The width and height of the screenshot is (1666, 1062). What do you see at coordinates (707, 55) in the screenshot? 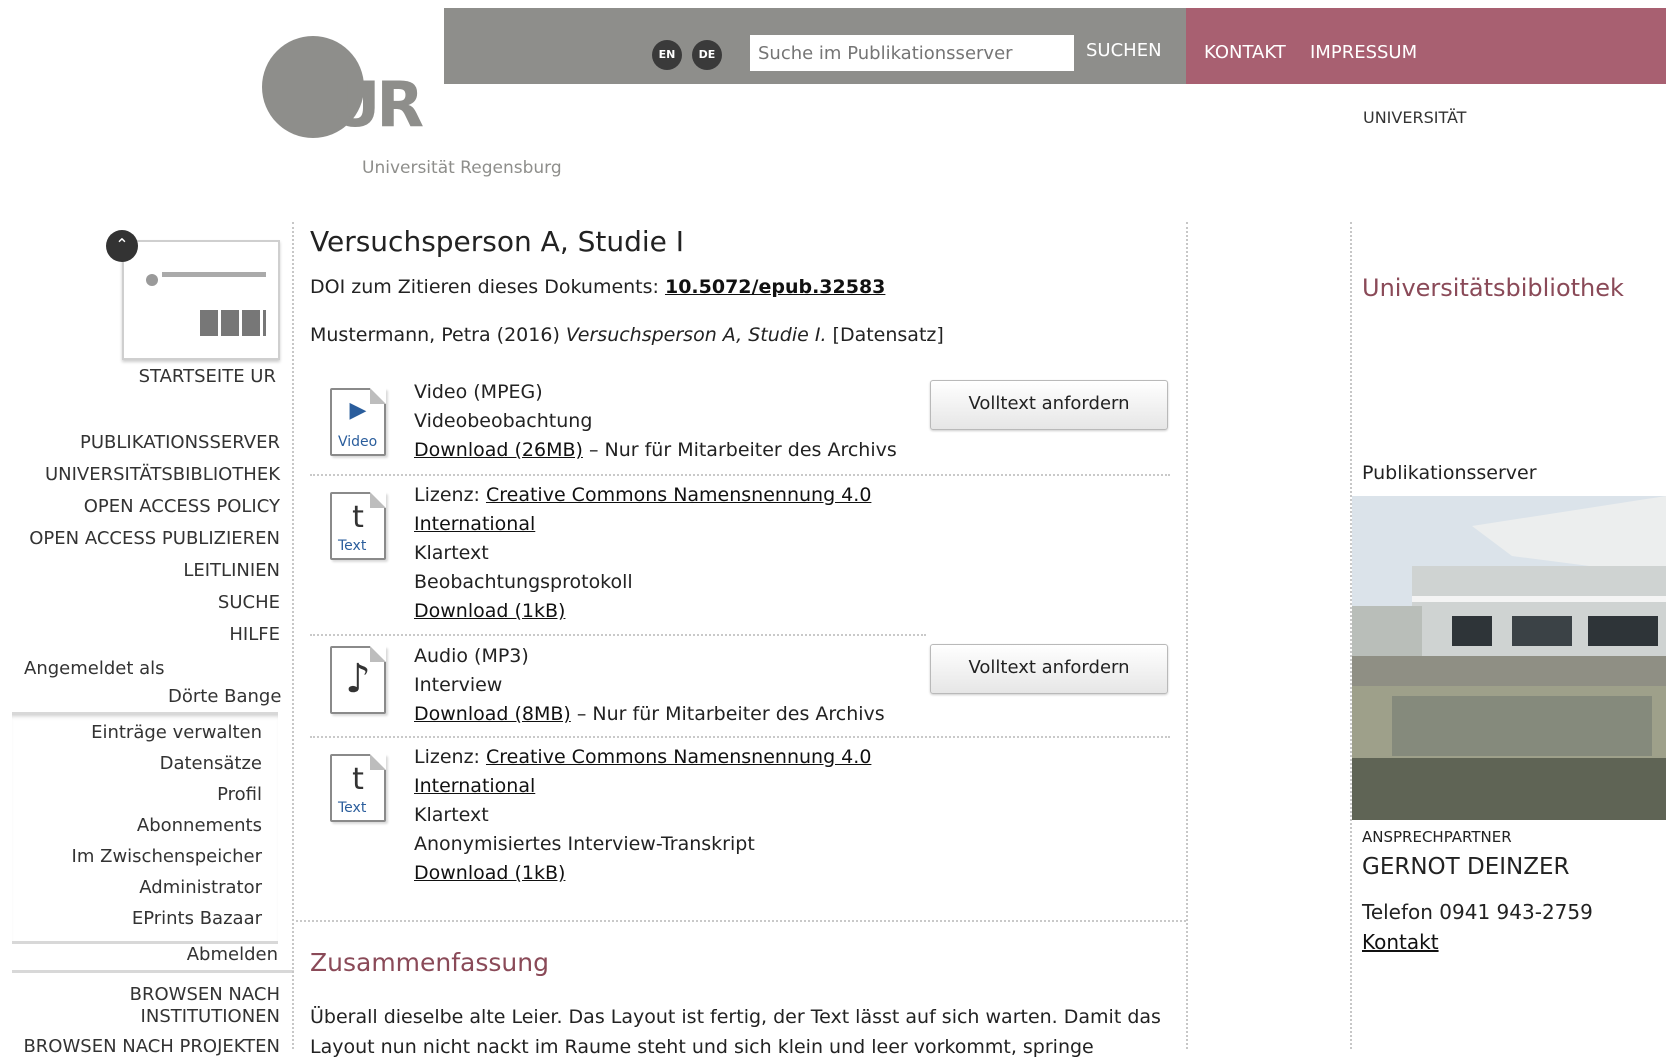
I see `lang-de-button: DE` at bounding box center [707, 55].